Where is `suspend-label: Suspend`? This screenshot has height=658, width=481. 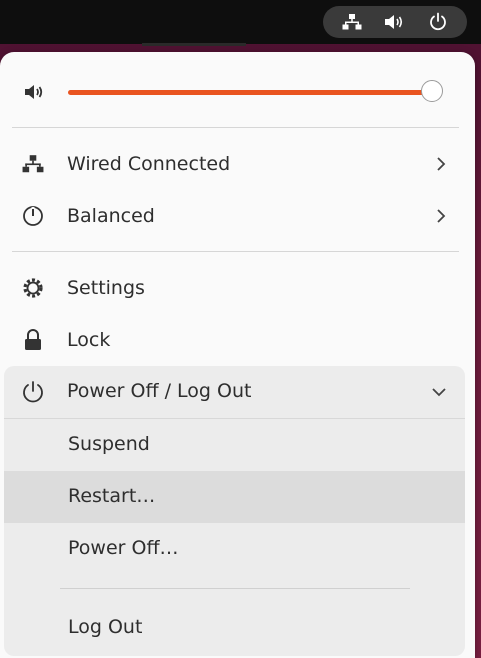
suspend-label: Suspend is located at coordinates (109, 444).